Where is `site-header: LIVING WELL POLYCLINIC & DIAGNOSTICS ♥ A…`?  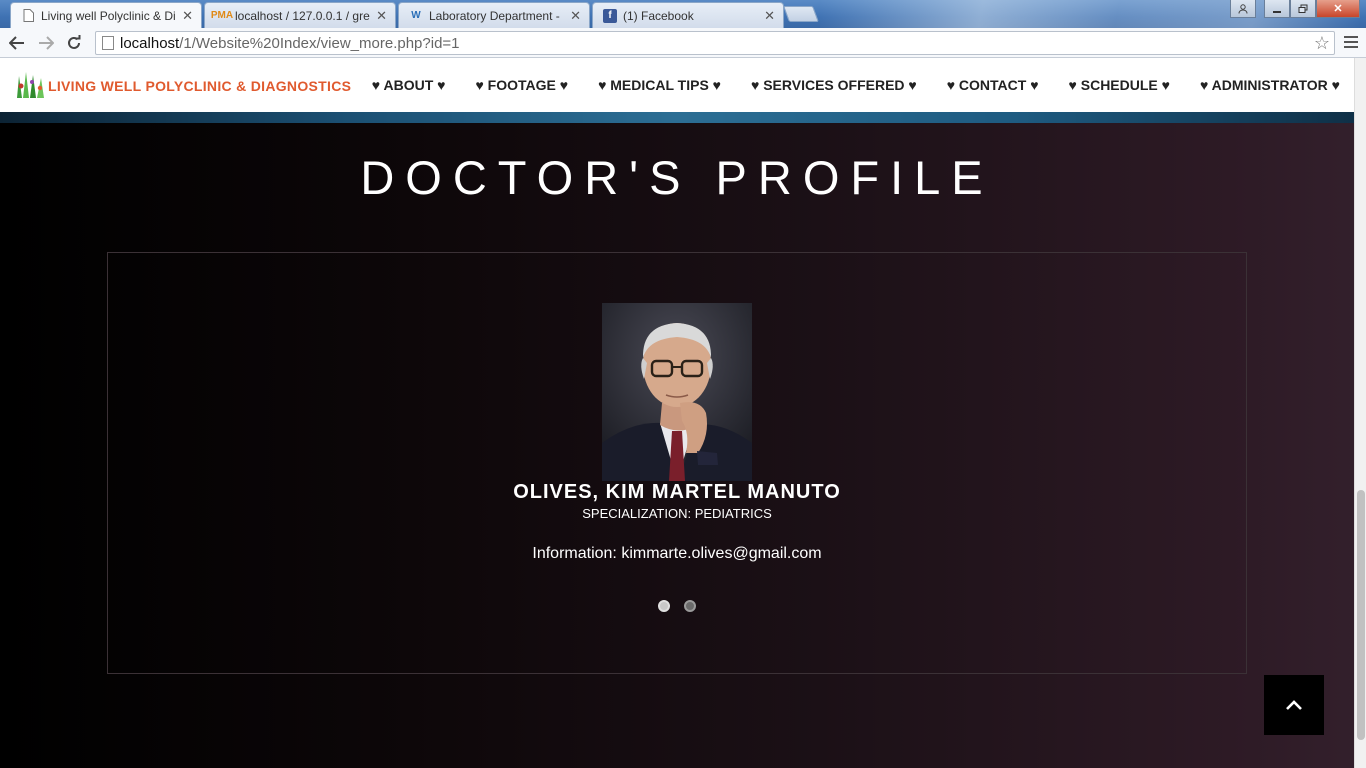
site-header: LIVING WELL POLYCLINIC & DIAGNOSTICS ♥ A… is located at coordinates (677, 85).